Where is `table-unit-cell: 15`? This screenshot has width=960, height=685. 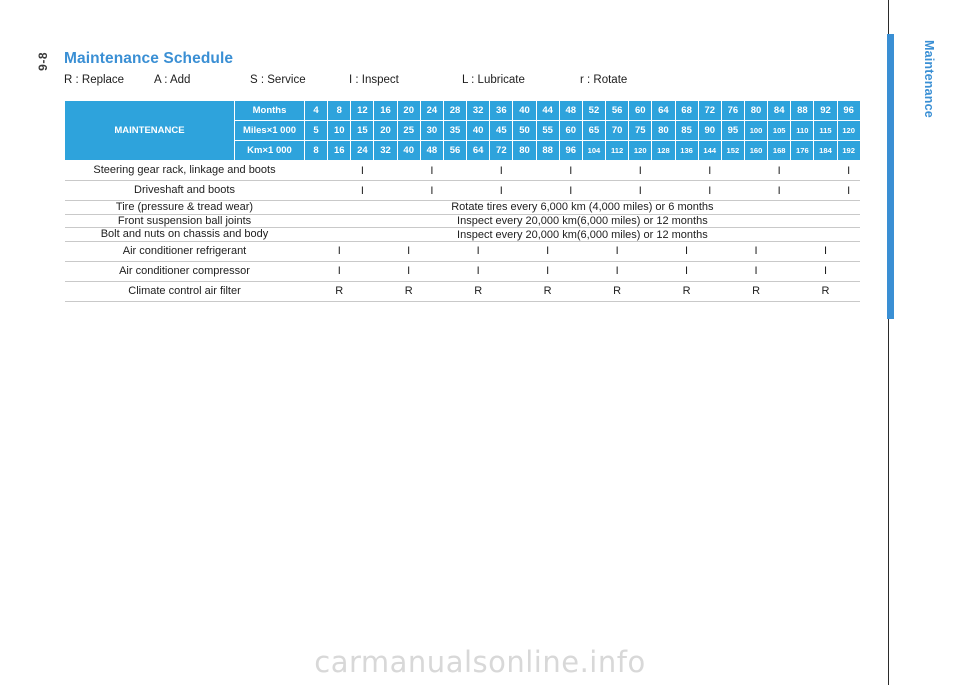 table-unit-cell: 15 is located at coordinates (362, 130).